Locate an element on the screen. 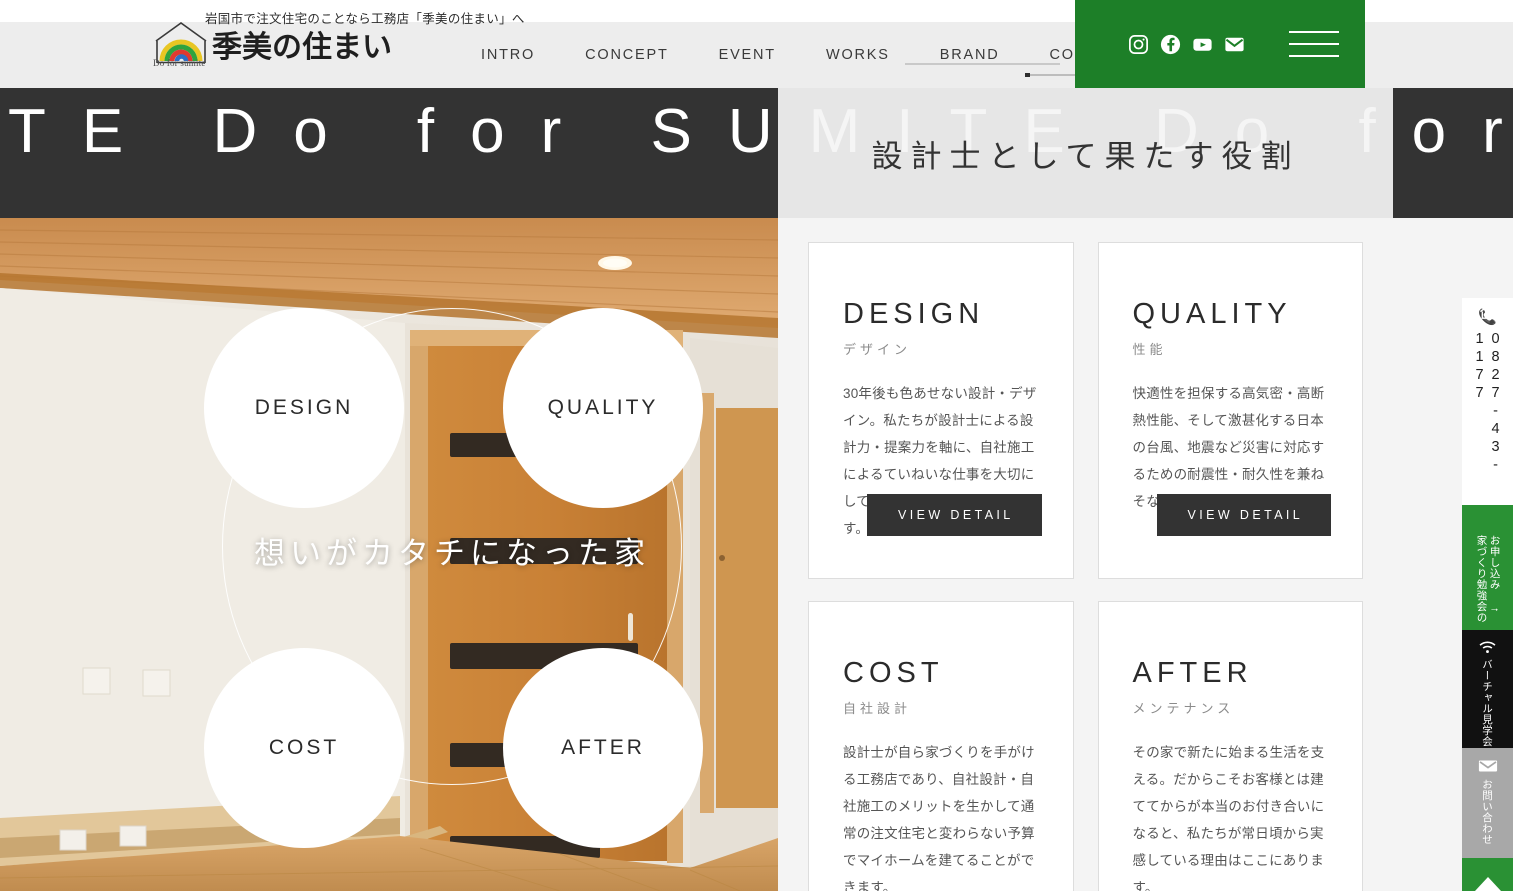 The height and width of the screenshot is (891, 1513). nav-item-concept: CONCEPT is located at coordinates (627, 55).